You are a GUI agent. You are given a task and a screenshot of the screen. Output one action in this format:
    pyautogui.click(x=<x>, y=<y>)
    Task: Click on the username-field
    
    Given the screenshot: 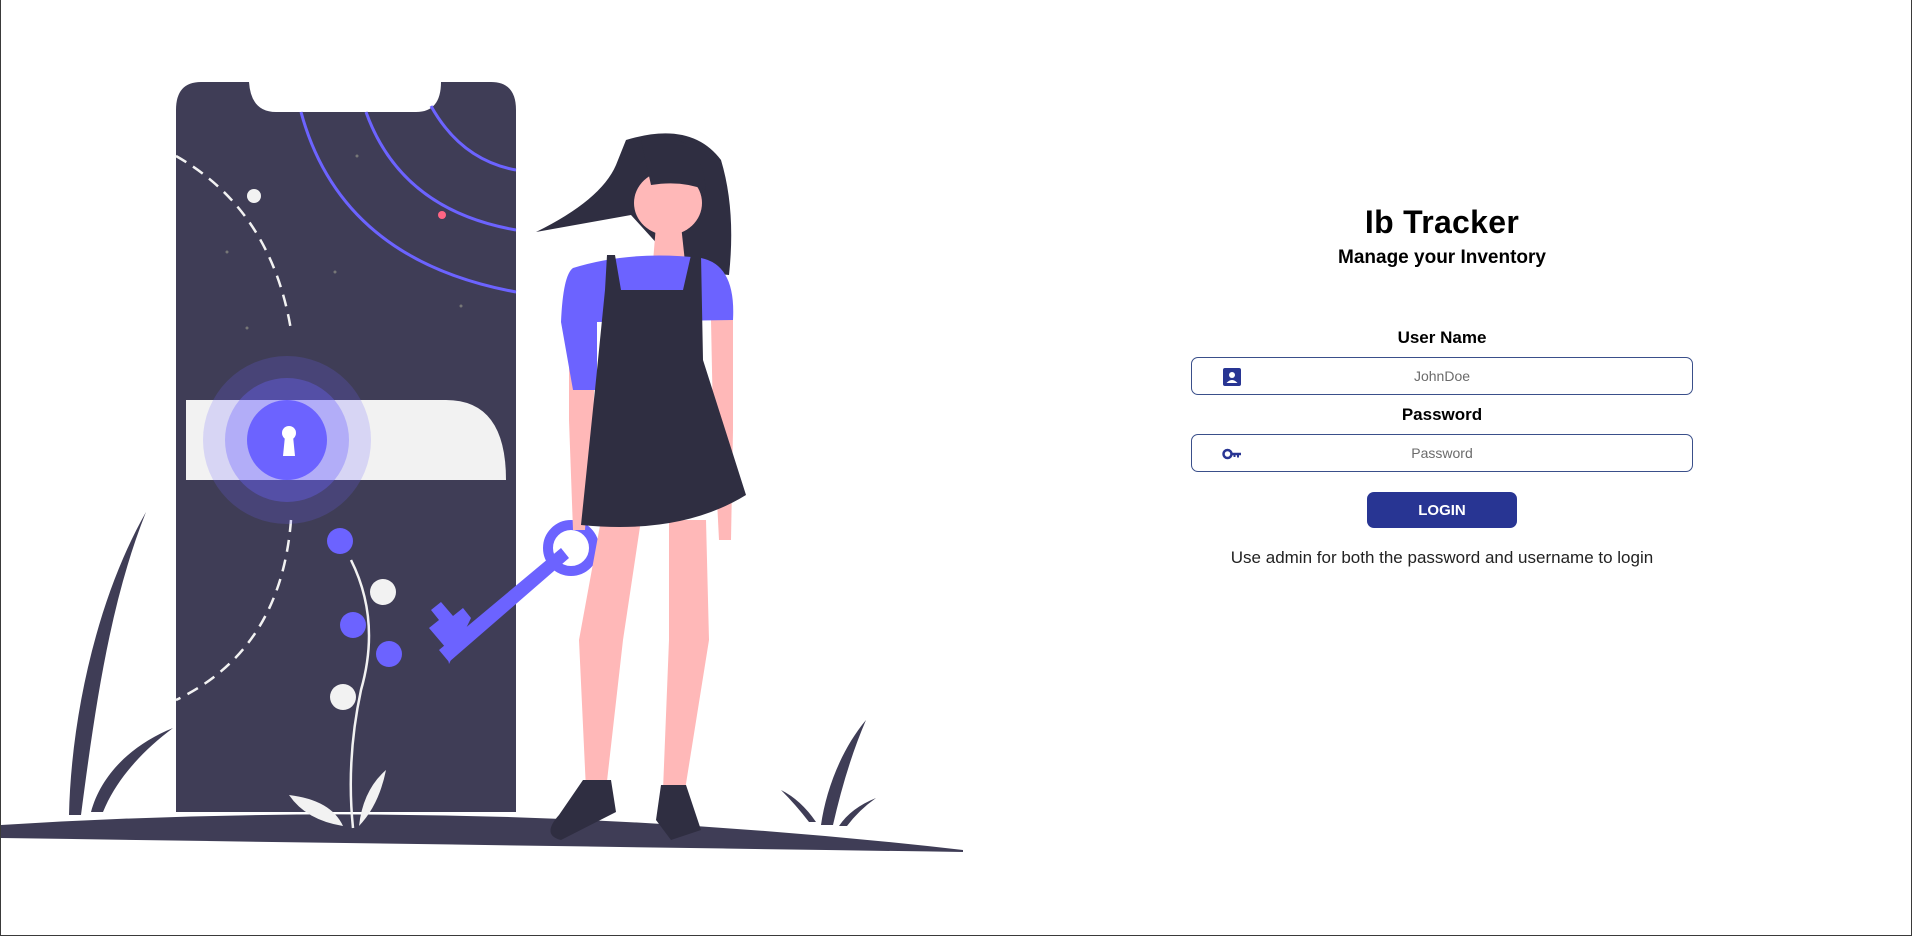 What is the action you would take?
    pyautogui.click(x=1442, y=376)
    